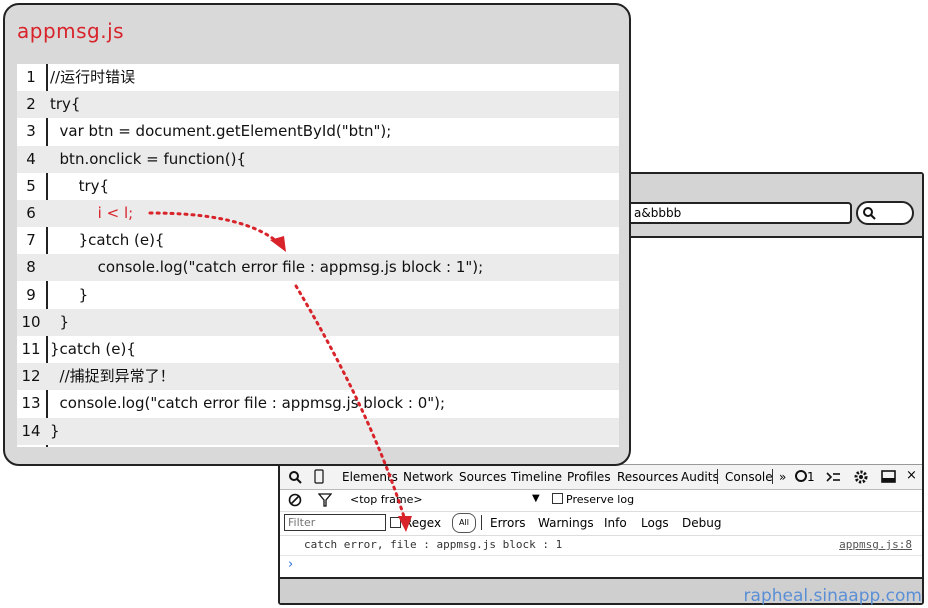 The image size is (928, 608). Describe the element at coordinates (370, 477) in the screenshot. I see `tab-elements: Elements` at that location.